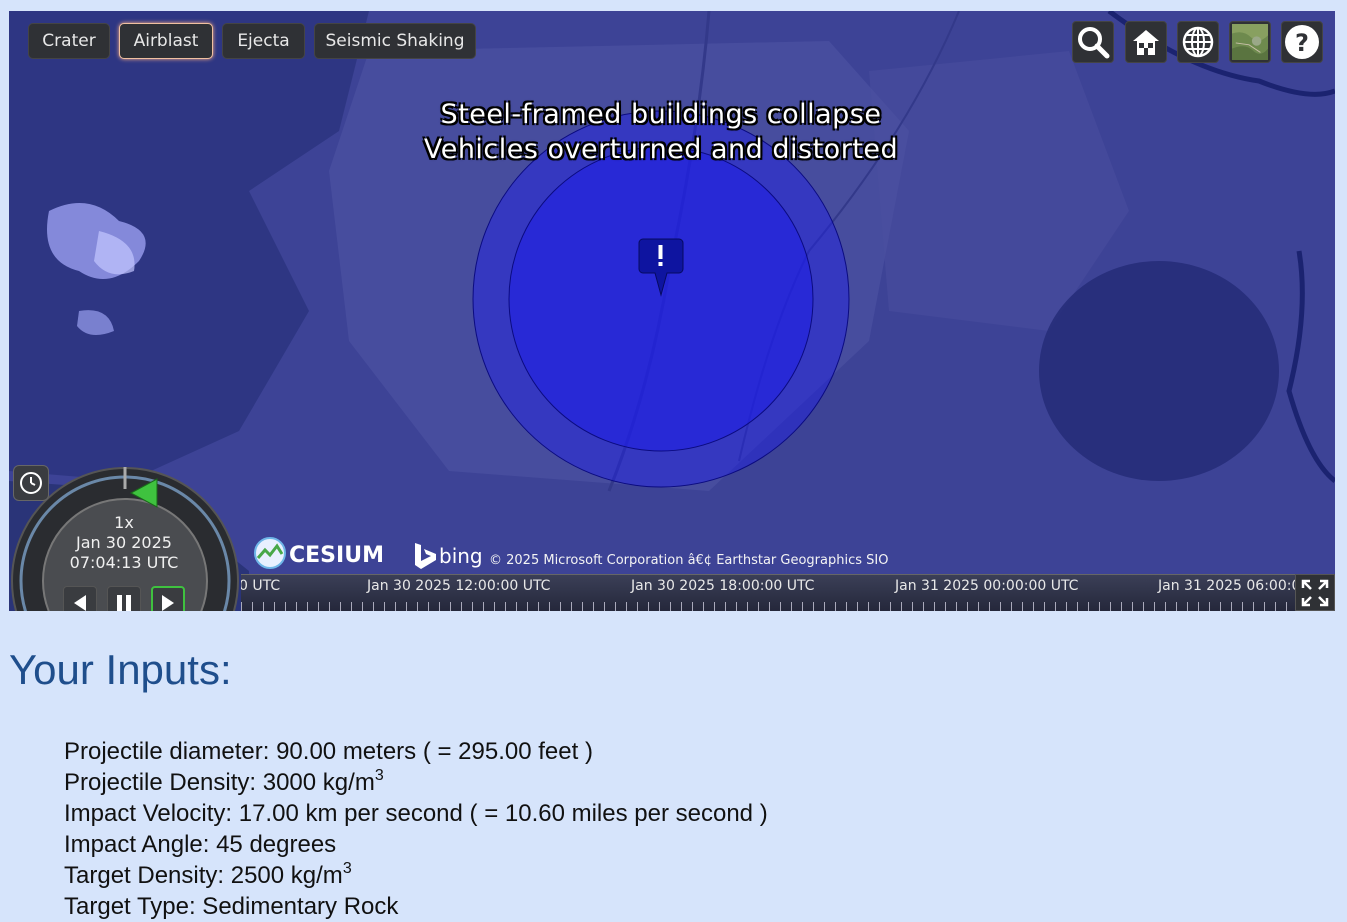 This screenshot has width=1347, height=922. I want to click on airblast-inner-zone, so click(661, 299).